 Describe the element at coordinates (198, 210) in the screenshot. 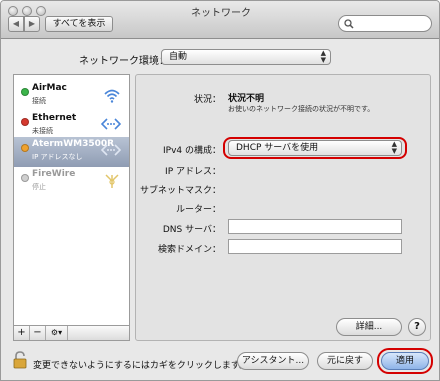

I see `router-label: ルーター：` at that location.